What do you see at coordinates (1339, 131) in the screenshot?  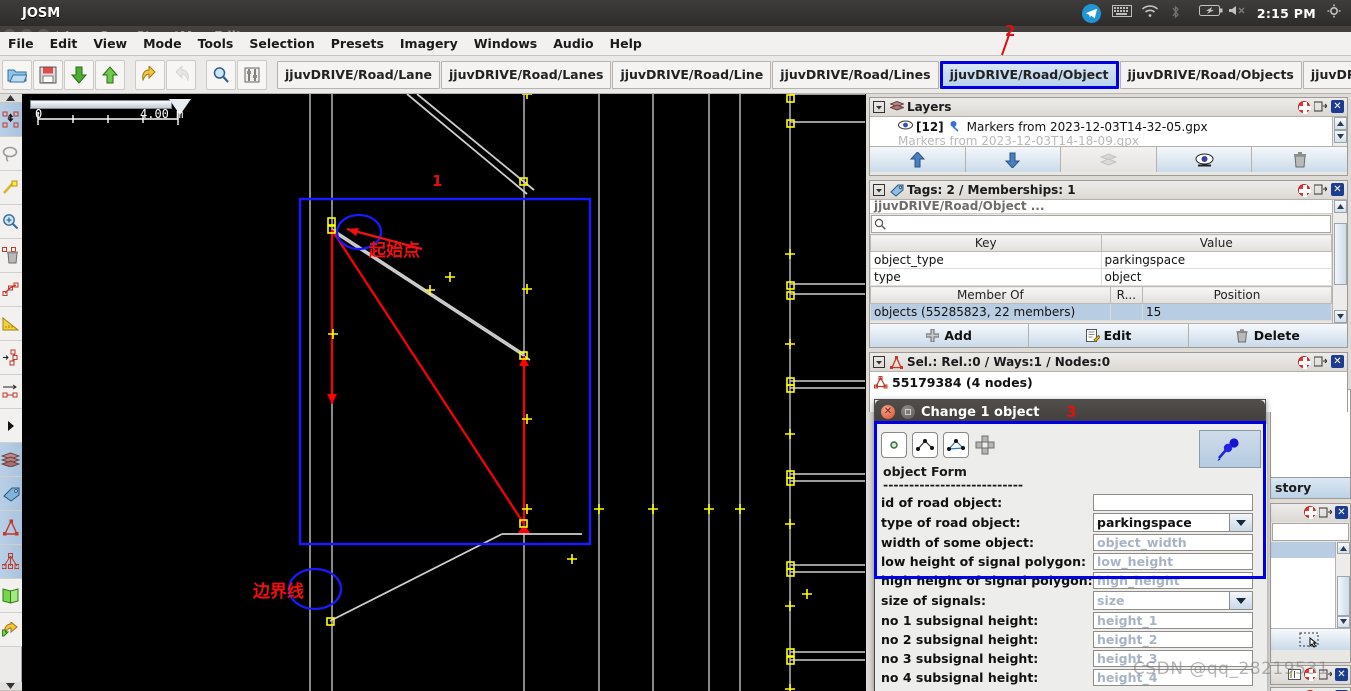 I see `layers-scrollbar` at bounding box center [1339, 131].